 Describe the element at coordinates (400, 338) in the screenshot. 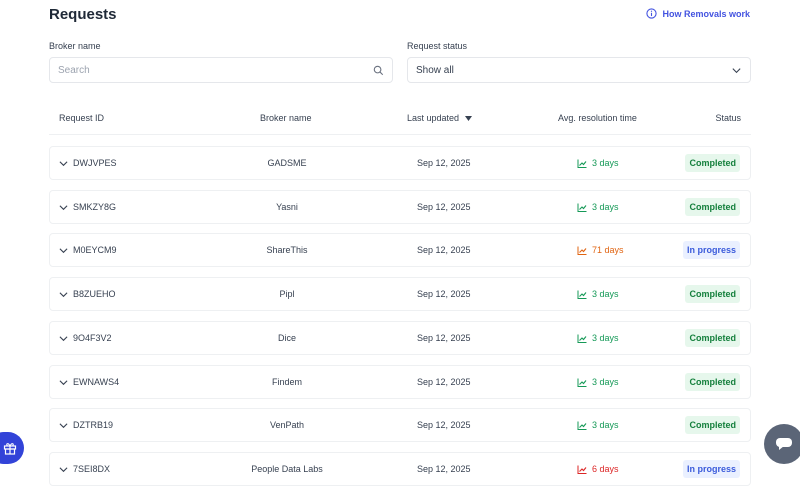

I see `table-row: 9O4F3V2 Dice Sep 12, 2025 3 days Completed` at that location.